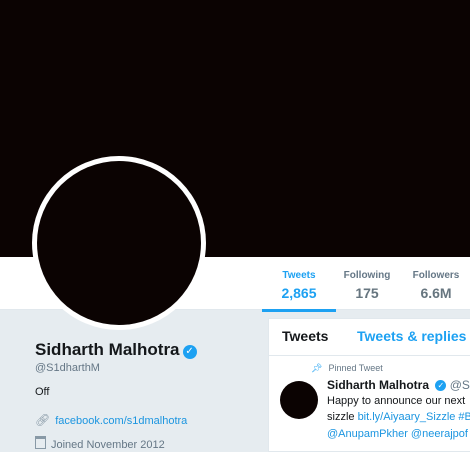 This screenshot has height=452, width=470. I want to click on tweet-header: Sidharth Malhotra ✓ @S1dl, so click(398, 385).